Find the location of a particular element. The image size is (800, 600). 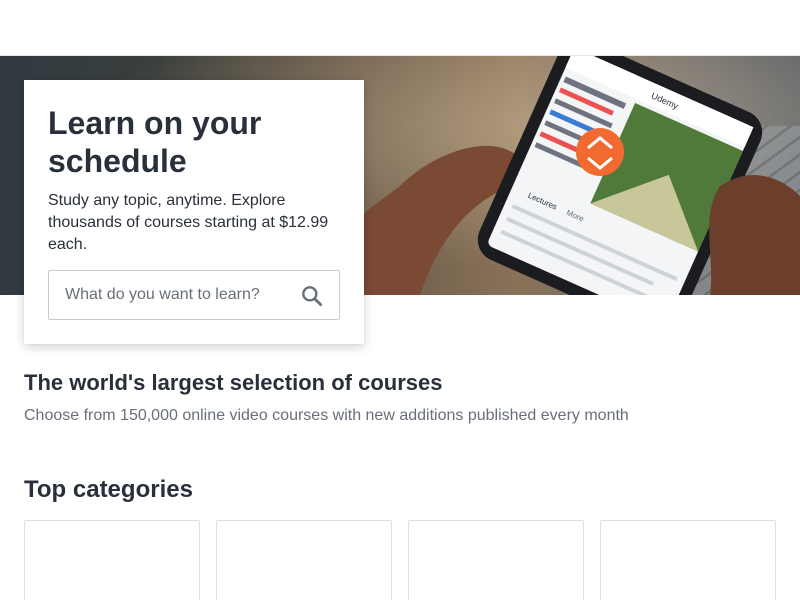

udemy-logo-icon is located at coordinates (600, 152).